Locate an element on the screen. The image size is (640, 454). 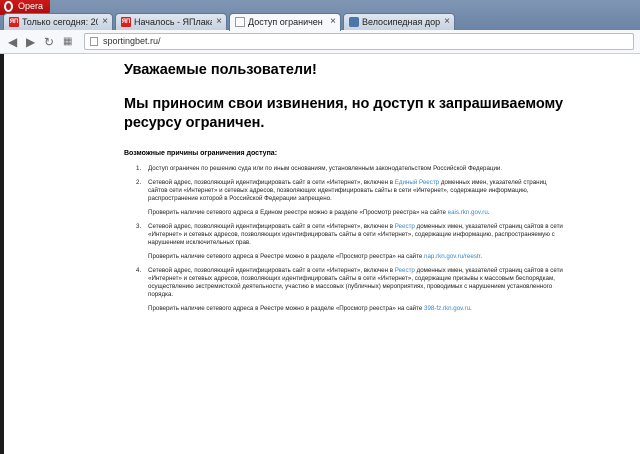
url-text: sportingbet.ru/ is located at coordinates (132, 41).